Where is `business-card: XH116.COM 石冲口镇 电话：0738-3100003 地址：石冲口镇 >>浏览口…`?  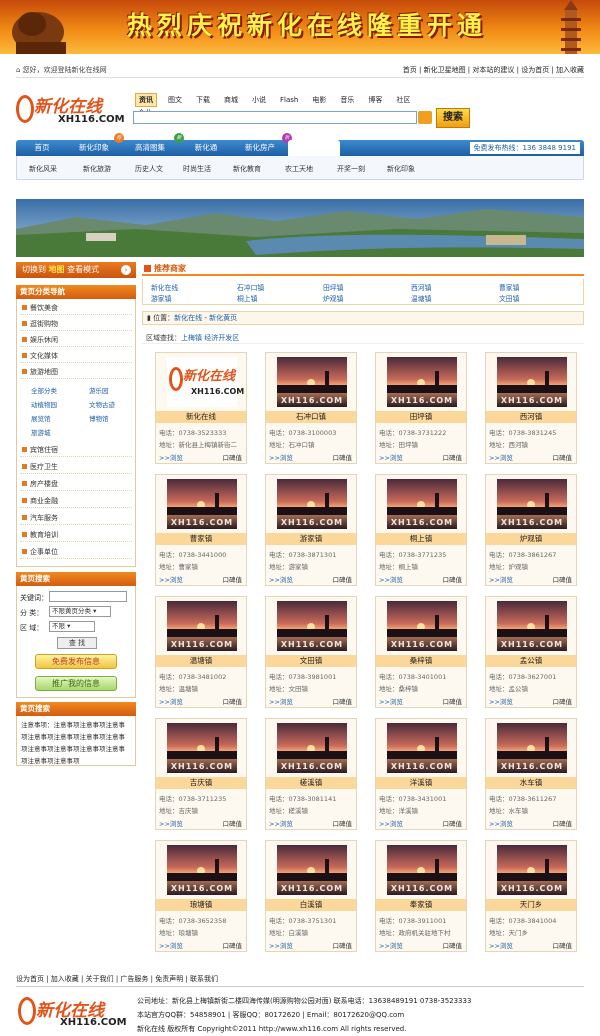
business-card: XH116.COM 石冲口镇 电话：0738-3100003 地址：石冲口镇 >>浏览口… is located at coordinates (311, 408).